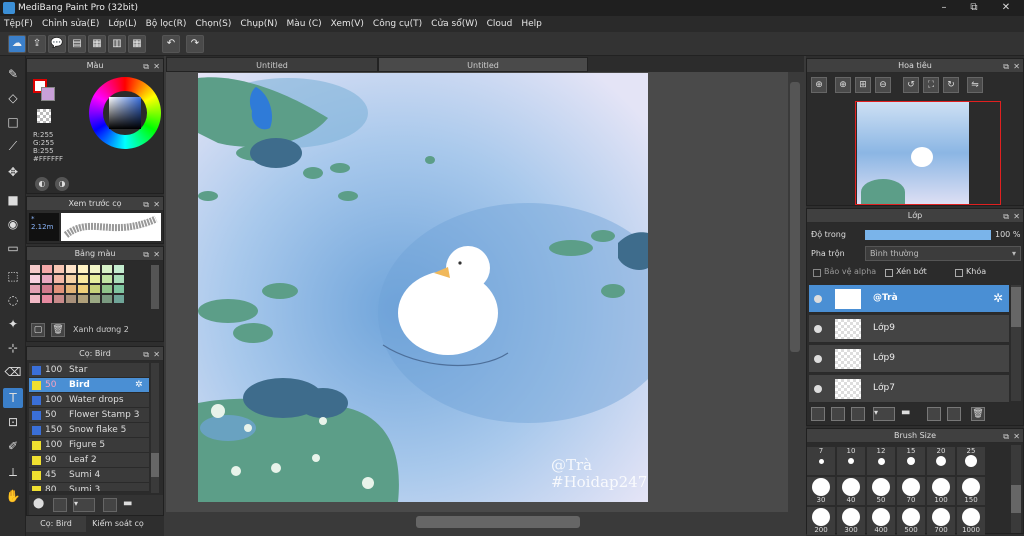  I want to click on duplicate-layer-icon, so click(934, 414).